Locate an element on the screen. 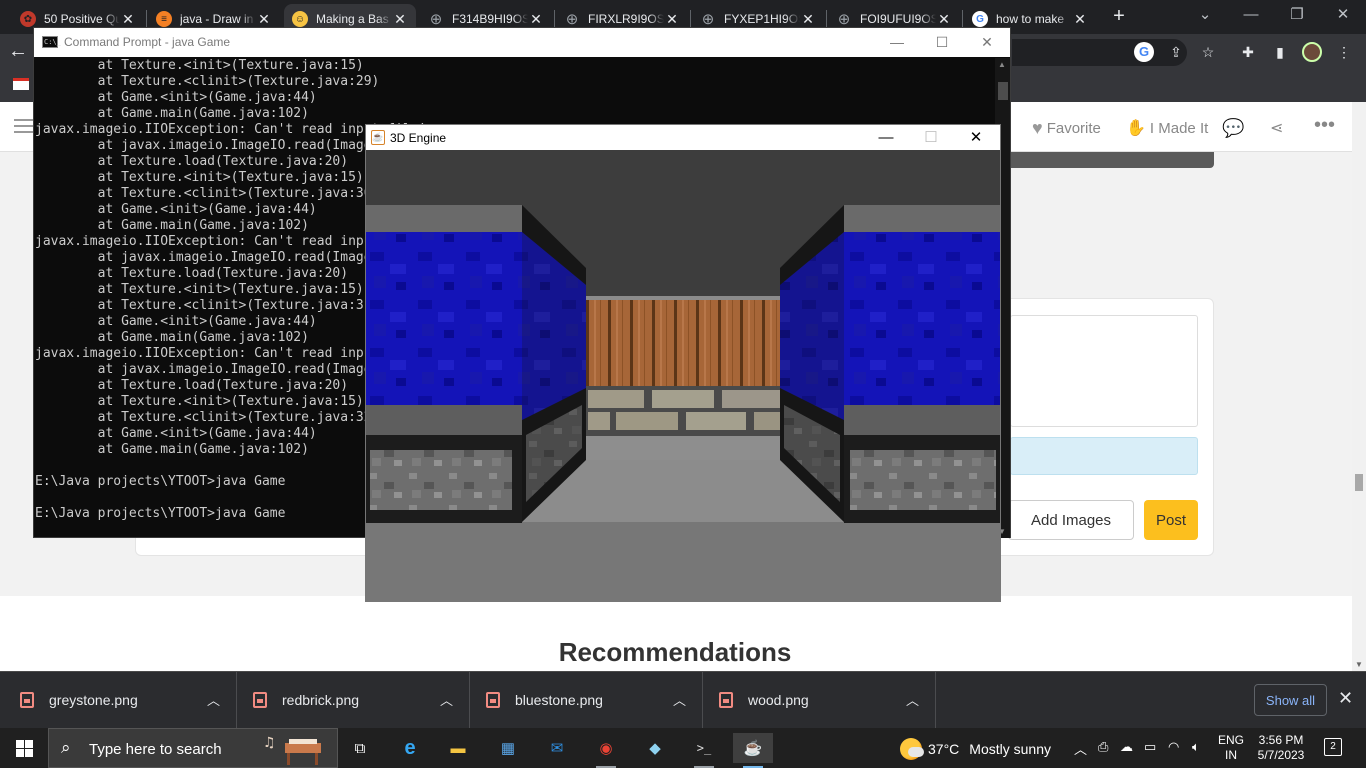 The height and width of the screenshot is (768, 1366). taskbar-search-box: ⌕ Type here to search ♫ is located at coordinates (193, 748).